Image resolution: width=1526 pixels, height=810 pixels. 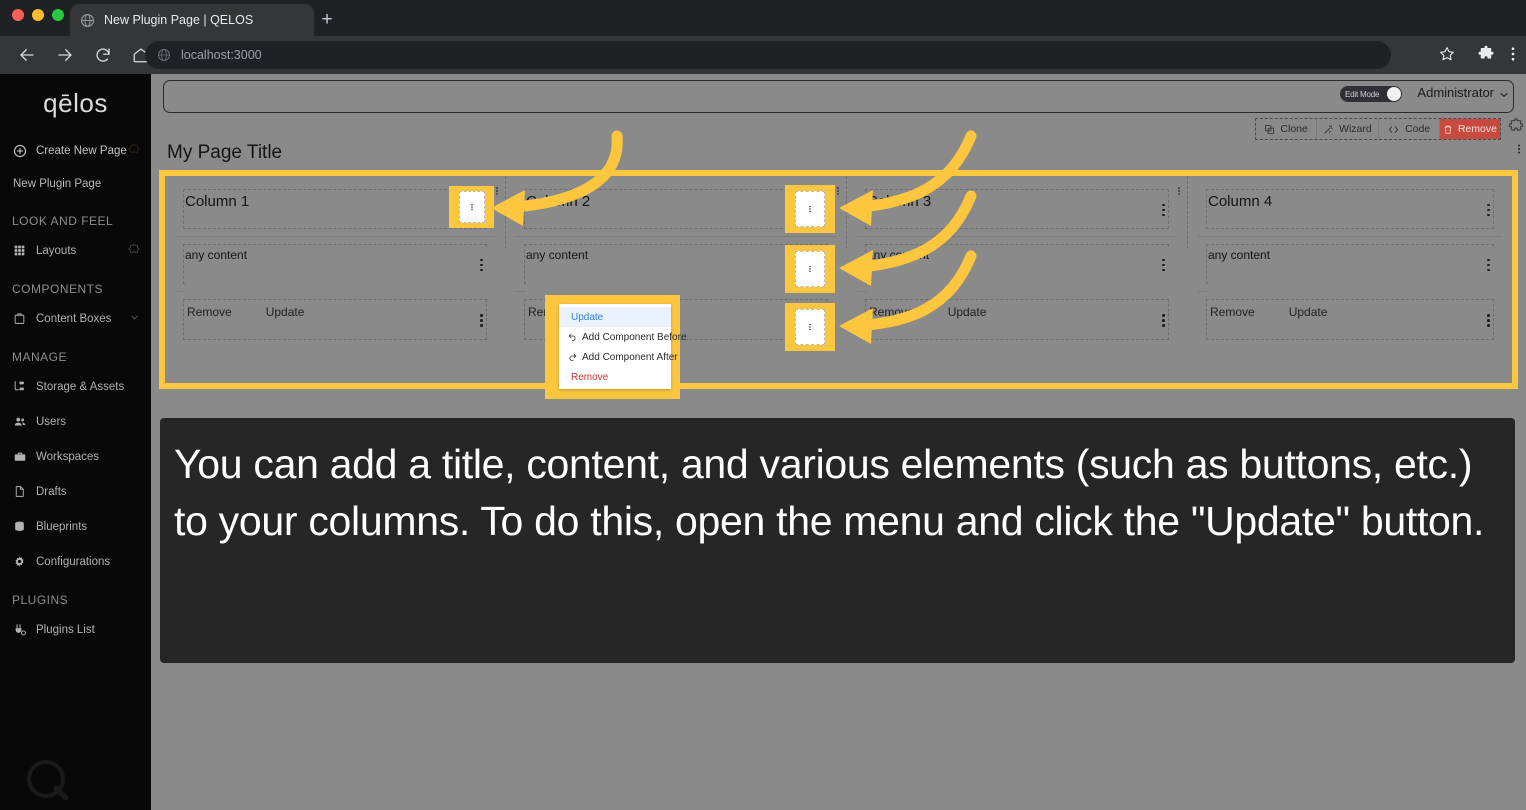 I want to click on sidebar-item-configurations: Configurations, so click(x=75, y=561).